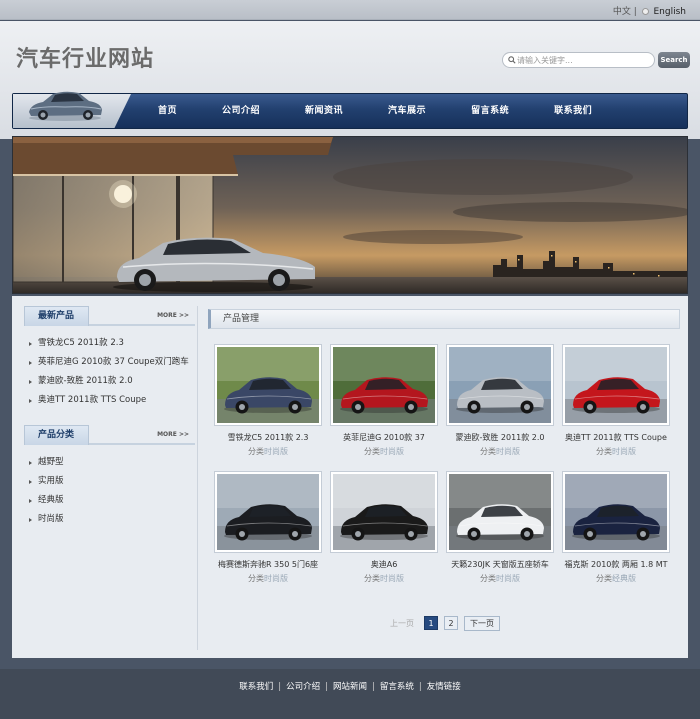  What do you see at coordinates (109, 362) in the screenshot?
I see `latest-product-item: 英菲尼迪G 2010款 37 Coupe双门跑车` at bounding box center [109, 362].